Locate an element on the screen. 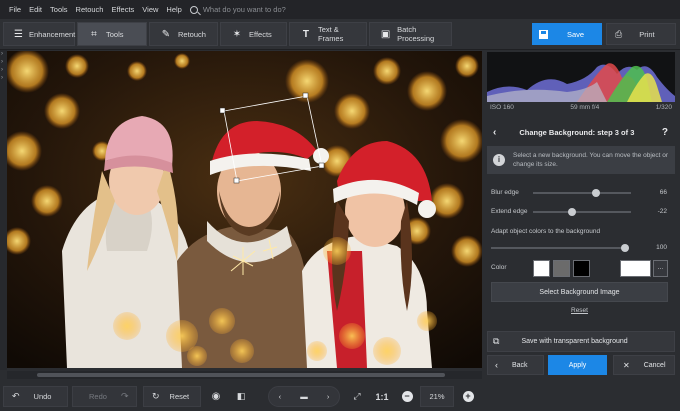 Image resolution: width=680 pixels, height=411 pixels. reset-label: Reset is located at coordinates (179, 396).